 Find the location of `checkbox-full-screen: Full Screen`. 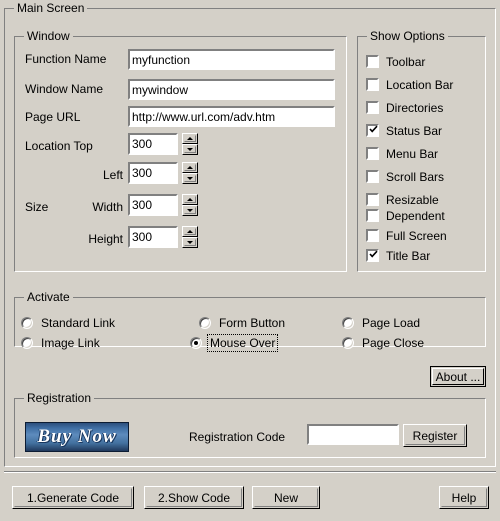

checkbox-full-screen: Full Screen is located at coordinates (406, 235).